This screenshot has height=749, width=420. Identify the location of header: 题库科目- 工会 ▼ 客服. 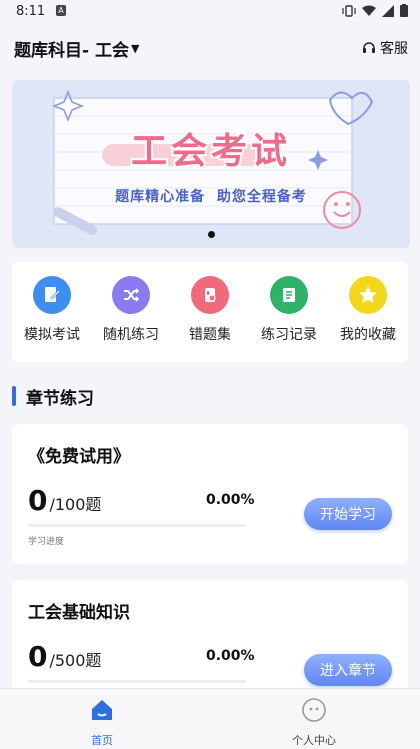
(210, 47).